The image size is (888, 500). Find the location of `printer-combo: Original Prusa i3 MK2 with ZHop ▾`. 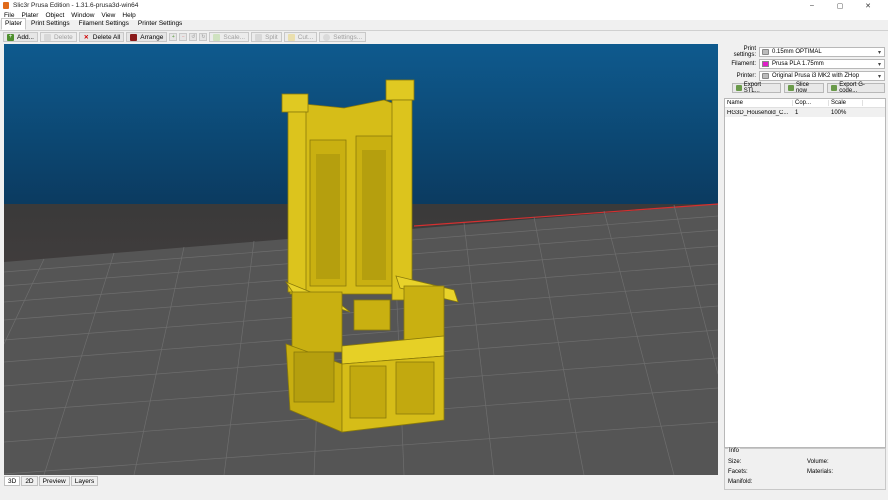

printer-combo: Original Prusa i3 MK2 with ZHop ▾ is located at coordinates (822, 76).